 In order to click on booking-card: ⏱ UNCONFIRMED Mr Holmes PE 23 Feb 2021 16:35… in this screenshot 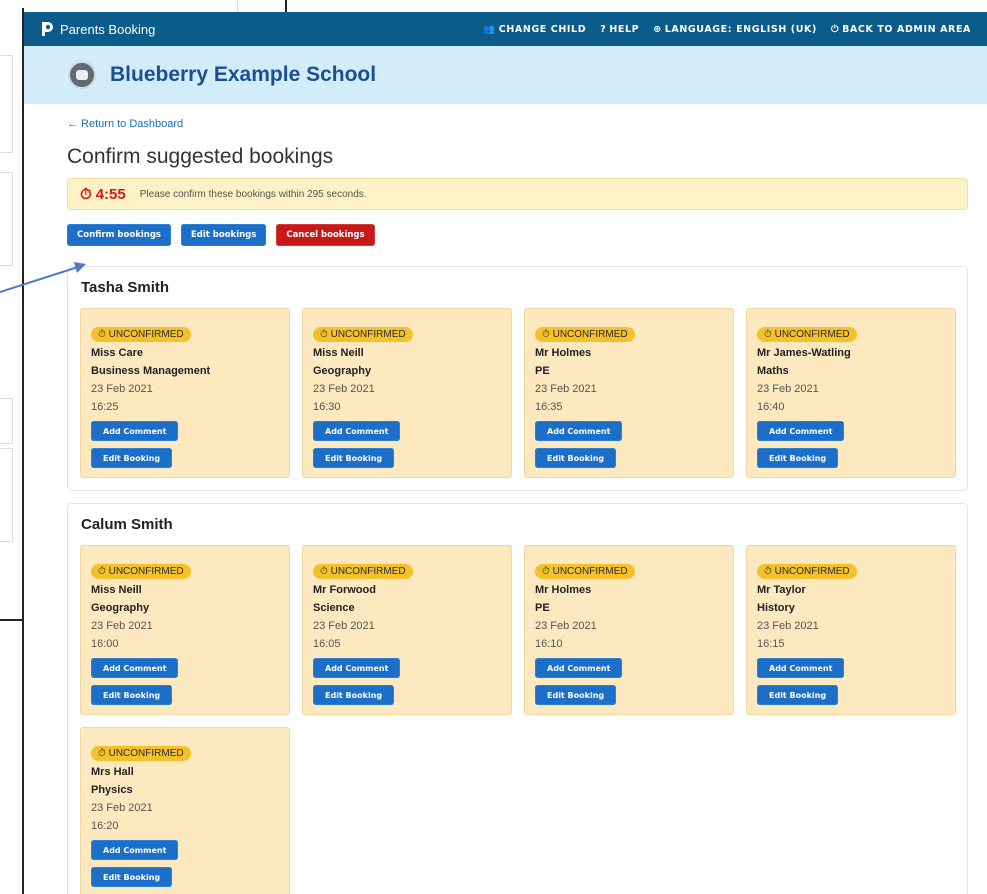, I will do `click(629, 393)`.